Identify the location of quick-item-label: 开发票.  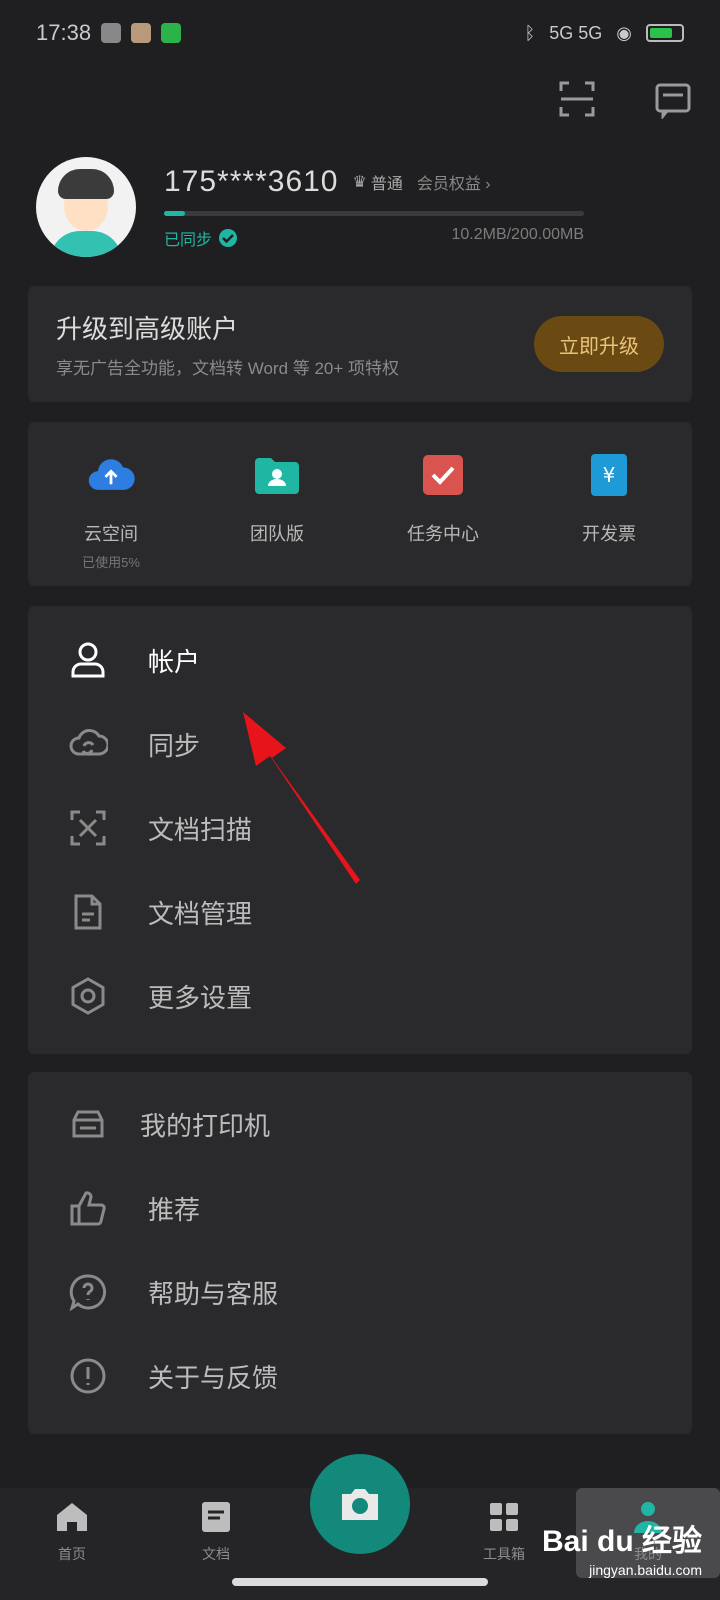
(609, 534).